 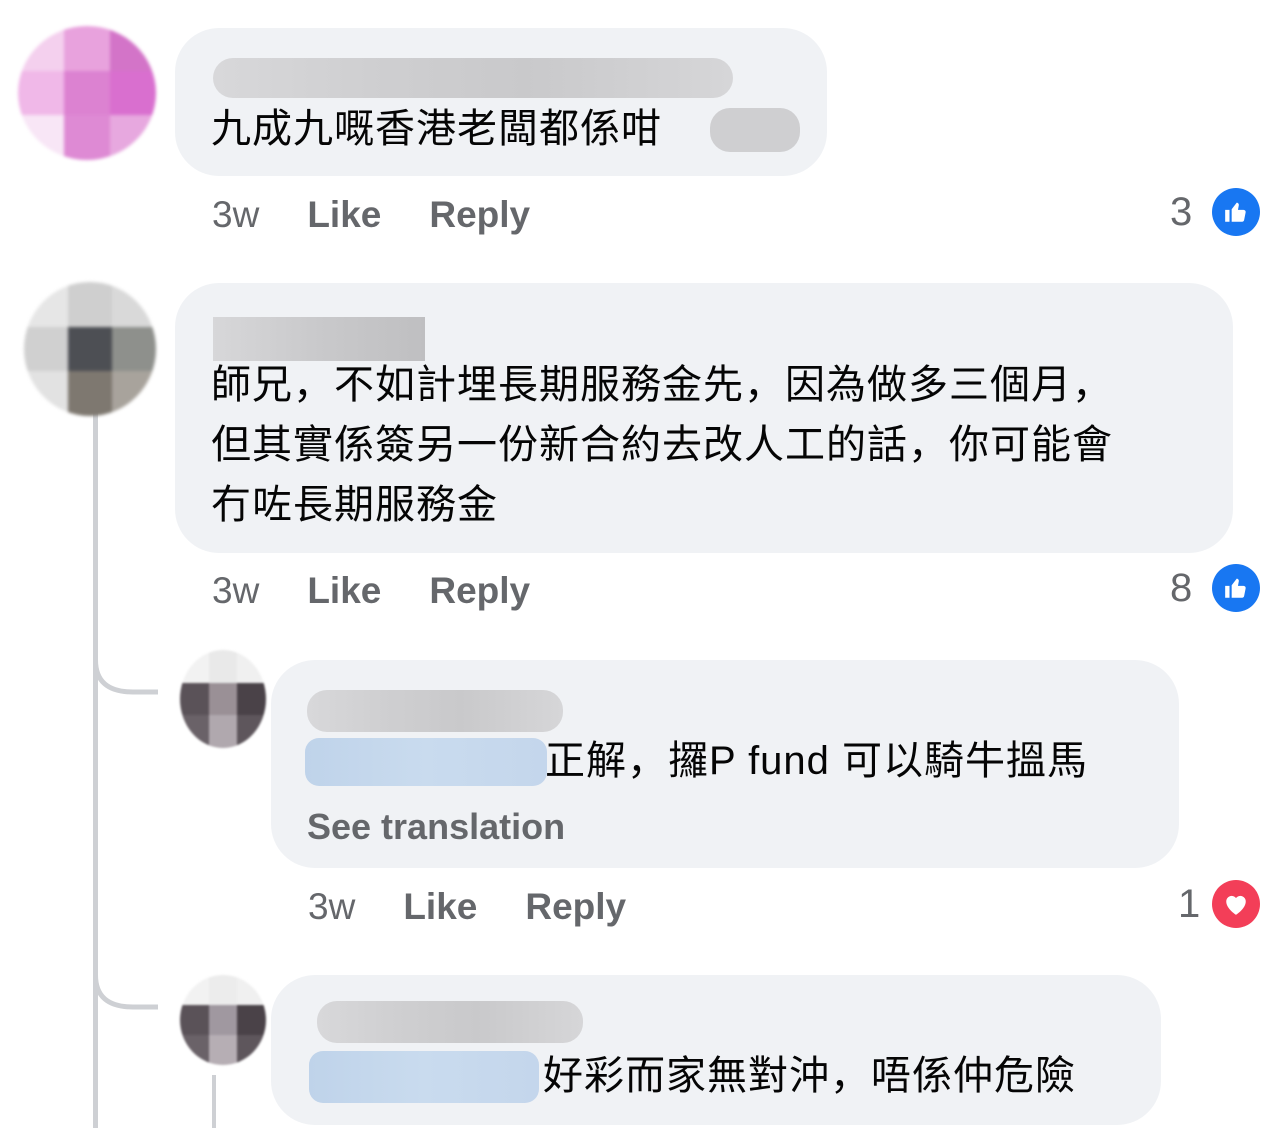 I want to click on comment-text: 九成九嘅香港老闆都係咁, so click(x=436, y=129).